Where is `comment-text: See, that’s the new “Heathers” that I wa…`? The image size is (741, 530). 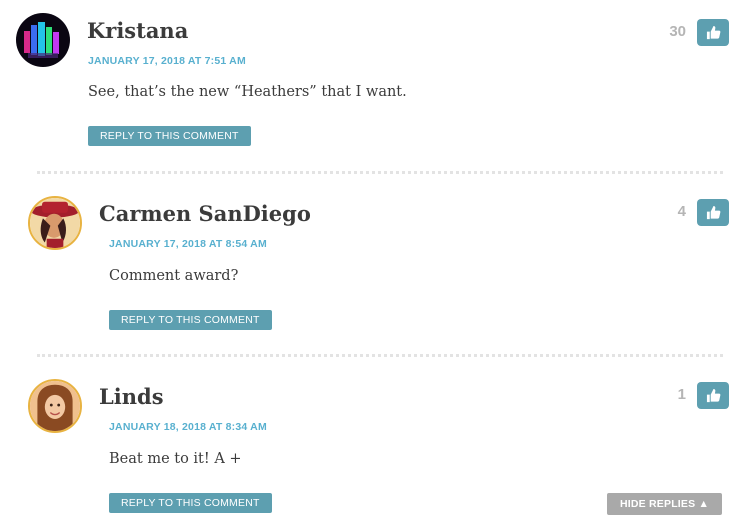
comment-text: See, that’s the new “Heathers” that I wa… is located at coordinates (247, 92).